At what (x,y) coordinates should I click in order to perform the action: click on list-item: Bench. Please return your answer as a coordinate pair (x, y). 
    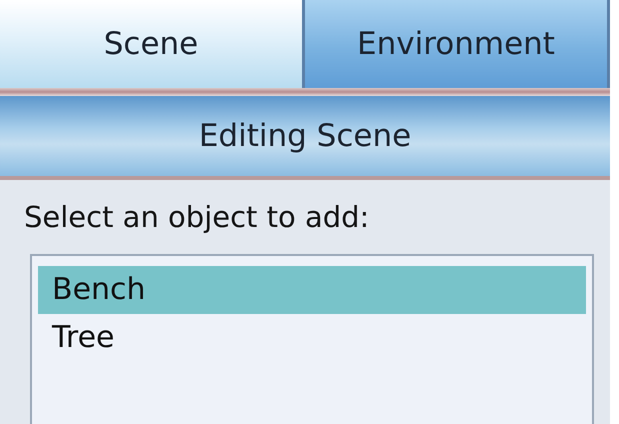
    Looking at the image, I should click on (312, 290).